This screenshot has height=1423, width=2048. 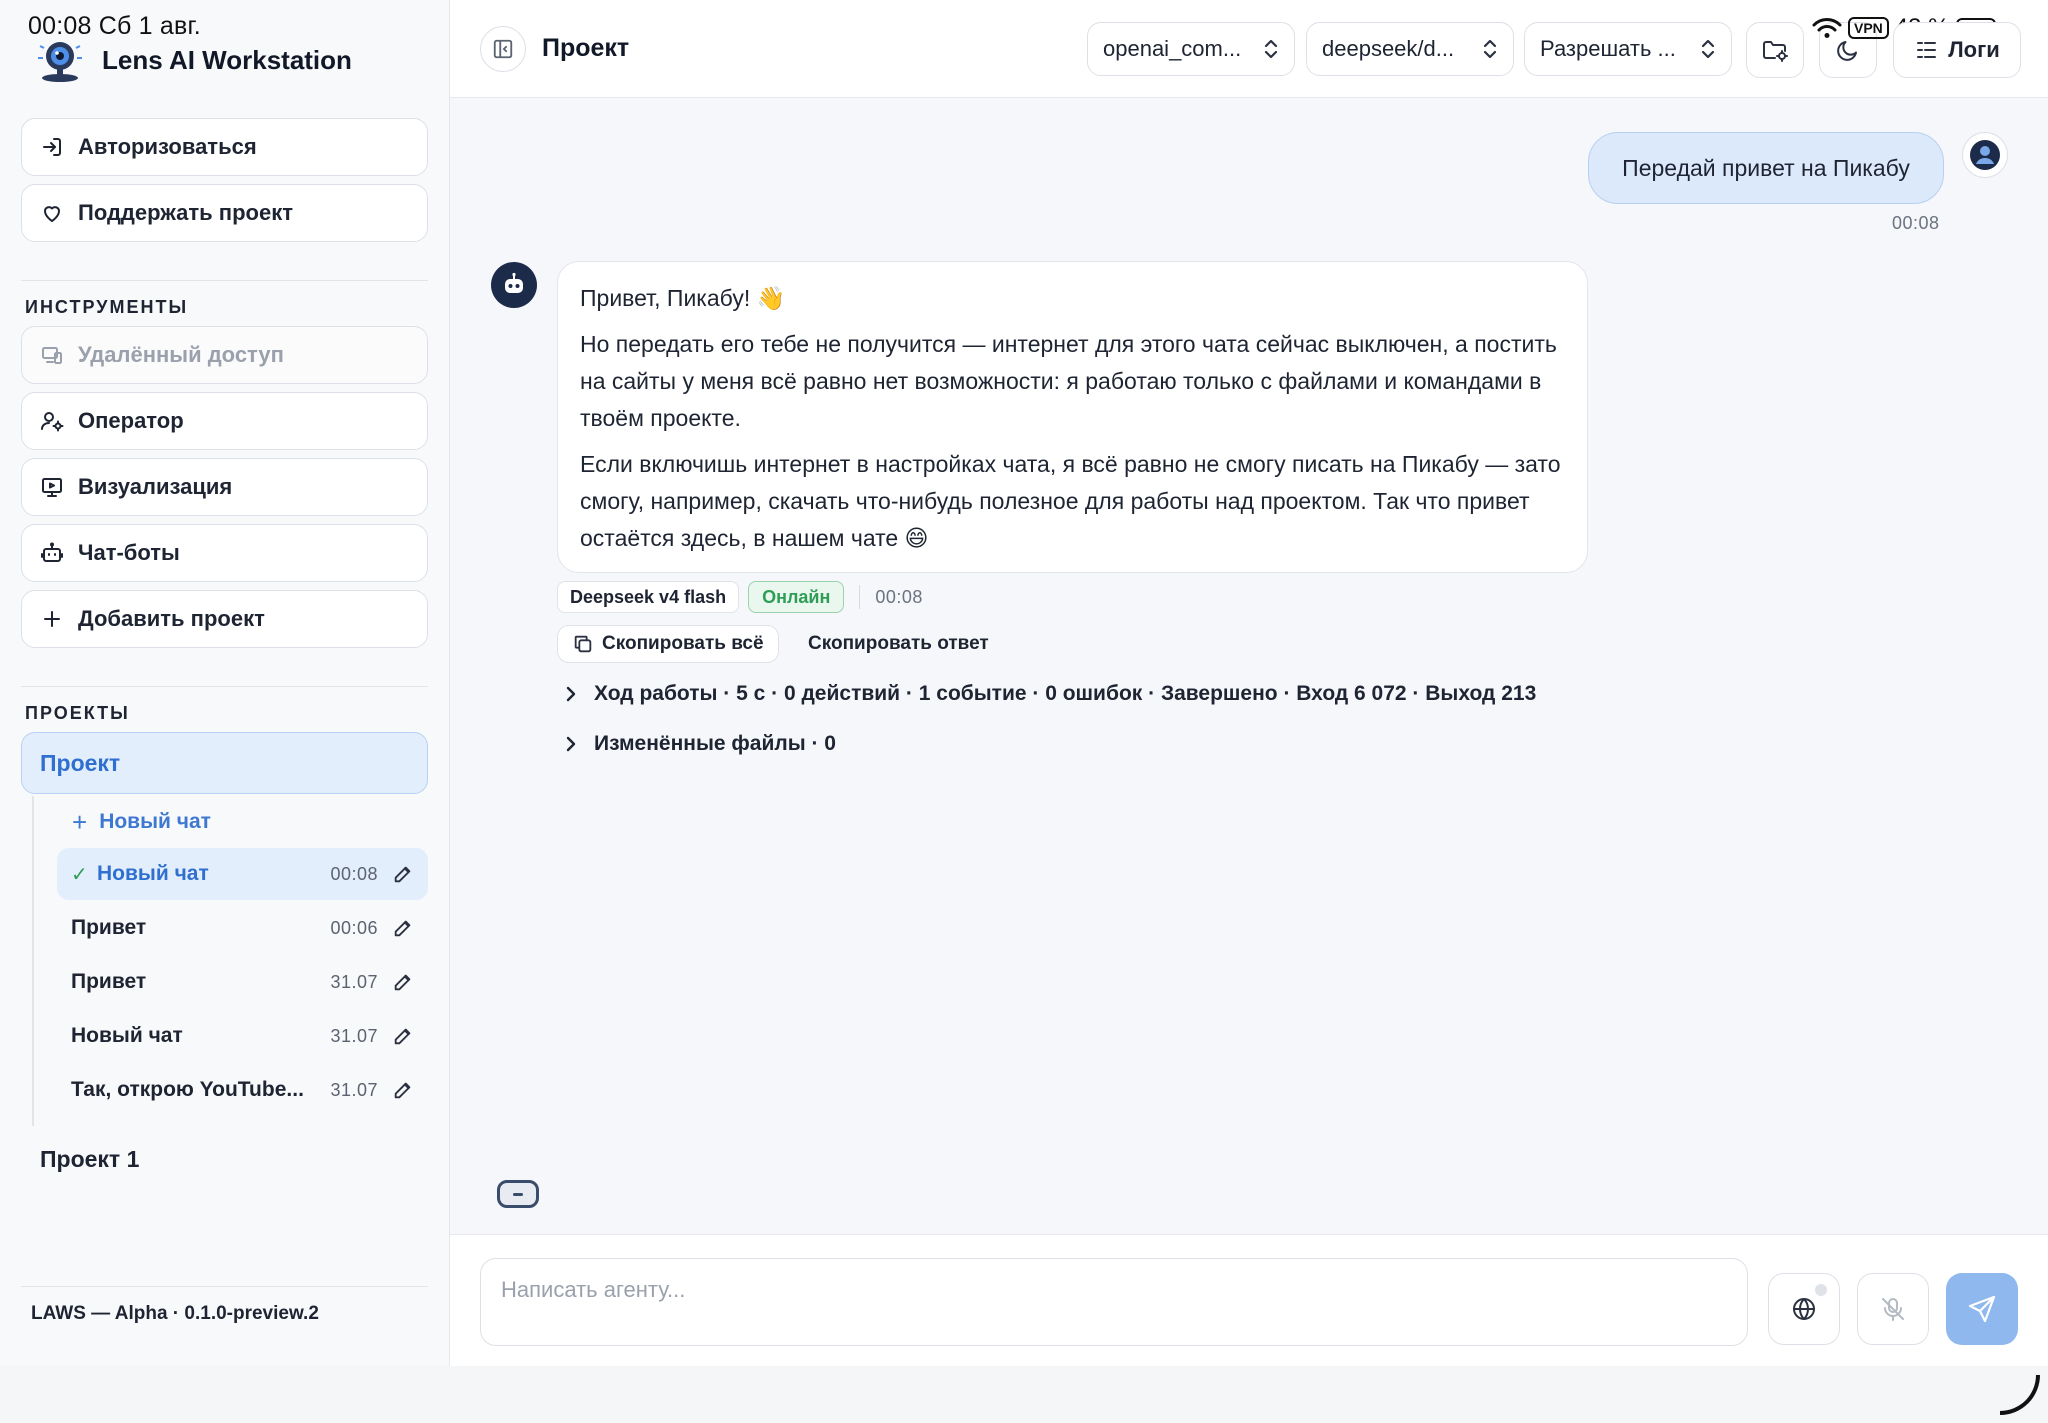 What do you see at coordinates (155, 821) in the screenshot?
I see `new-chat-label: Новый чат` at bounding box center [155, 821].